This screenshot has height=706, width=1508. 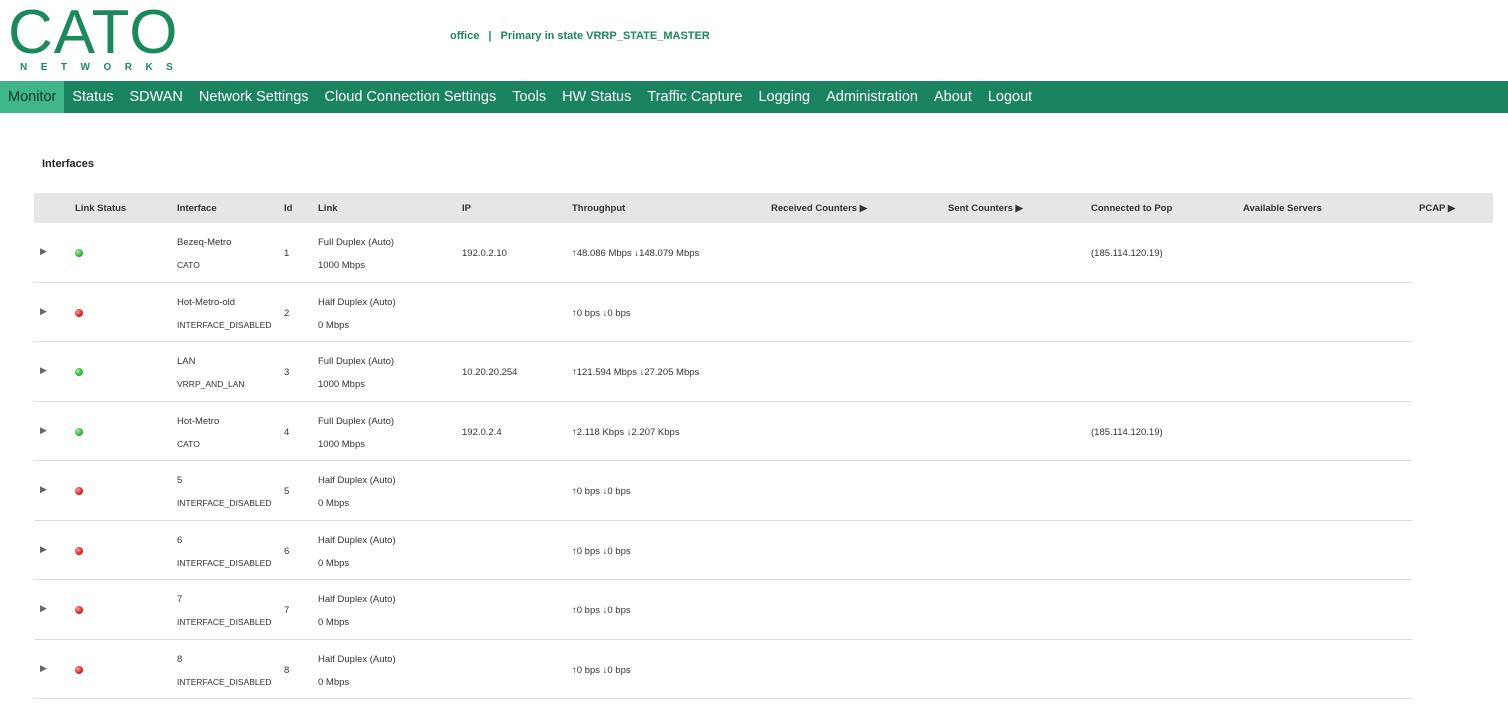 What do you see at coordinates (287, 670) in the screenshot?
I see `interface-id: 8` at bounding box center [287, 670].